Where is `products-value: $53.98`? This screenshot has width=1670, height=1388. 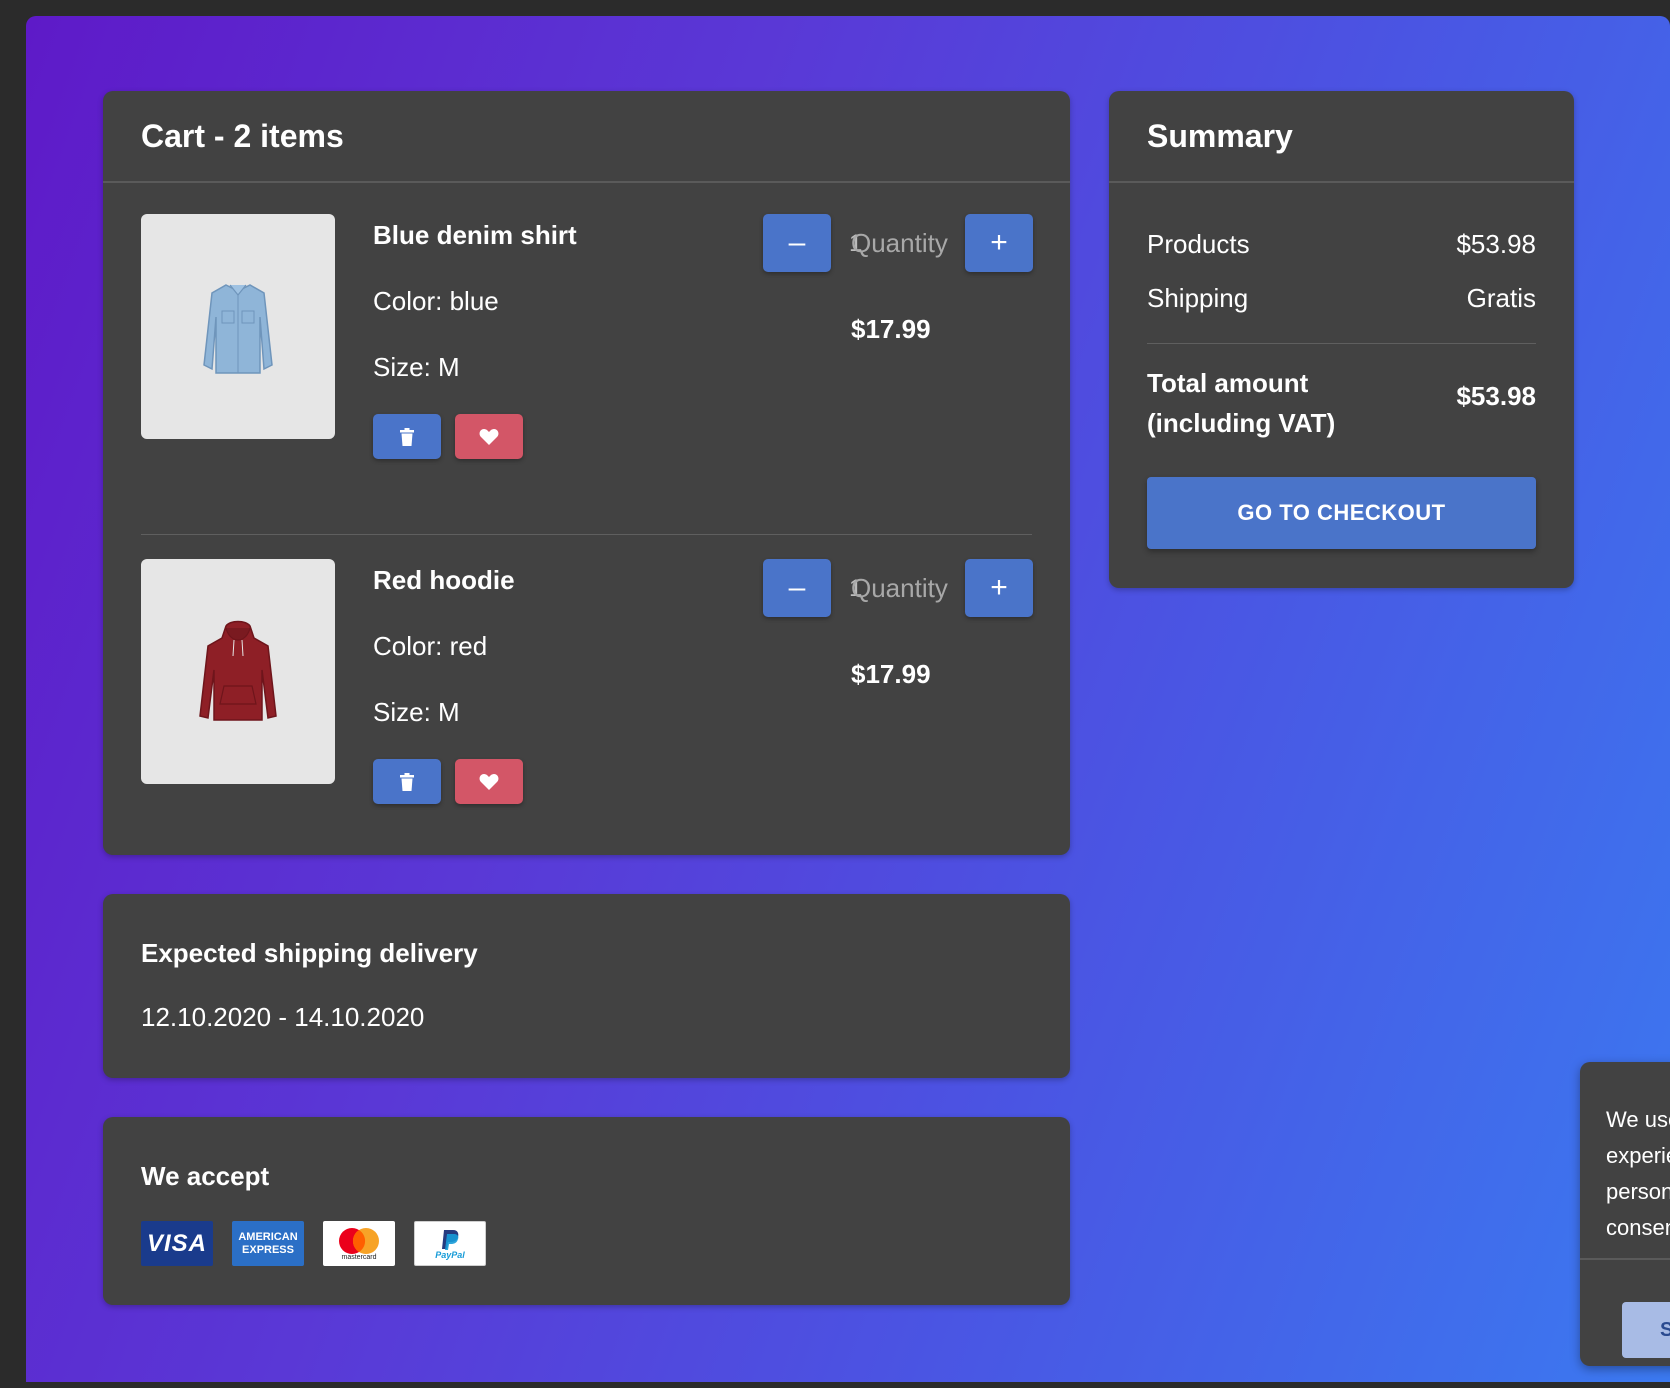
products-value: $53.98 is located at coordinates (1496, 244).